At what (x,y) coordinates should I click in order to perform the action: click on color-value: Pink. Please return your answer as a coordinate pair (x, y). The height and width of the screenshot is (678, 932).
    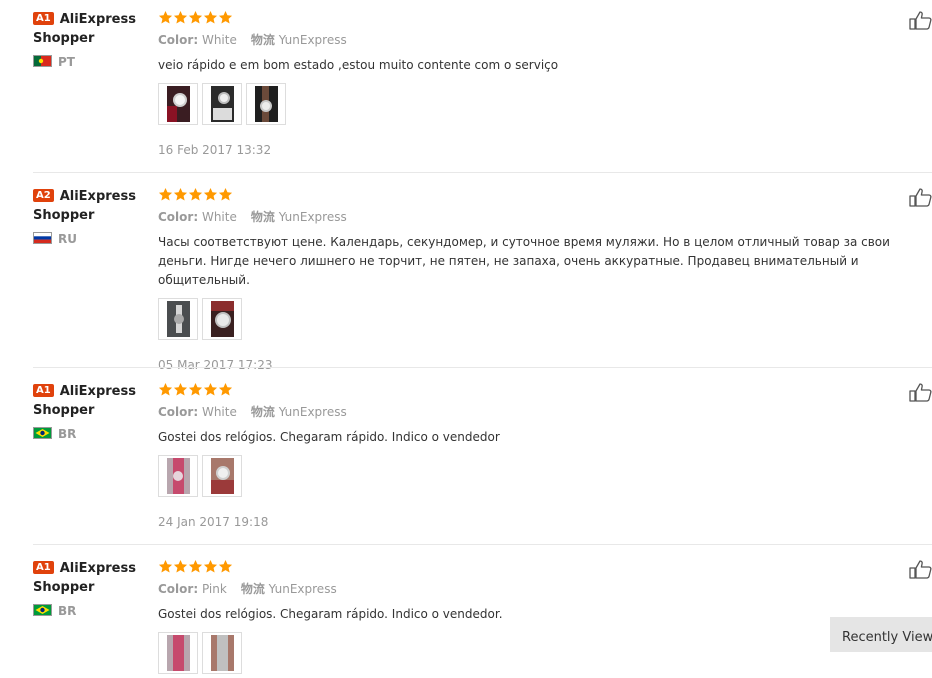
    Looking at the image, I should click on (214, 589).